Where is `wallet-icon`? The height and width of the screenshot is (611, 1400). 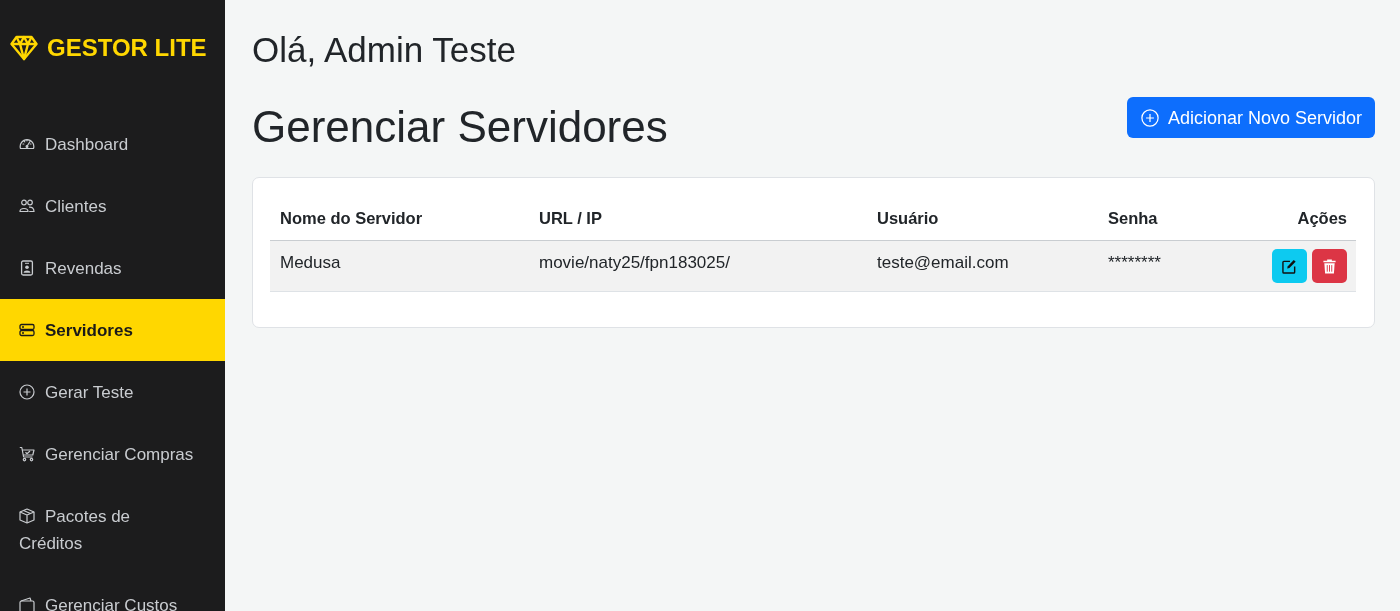 wallet-icon is located at coordinates (27, 603).